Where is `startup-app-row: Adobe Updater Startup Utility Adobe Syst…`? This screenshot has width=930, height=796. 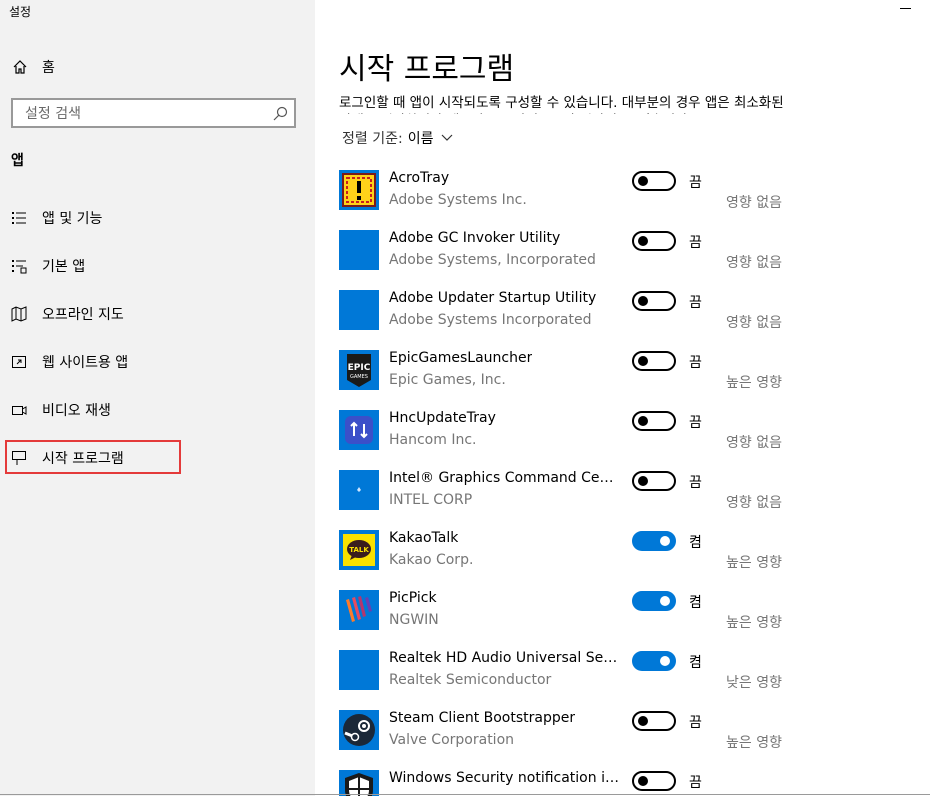
startup-app-row: Adobe Updater Startup Utility Adobe Syst… is located at coordinates (629, 320).